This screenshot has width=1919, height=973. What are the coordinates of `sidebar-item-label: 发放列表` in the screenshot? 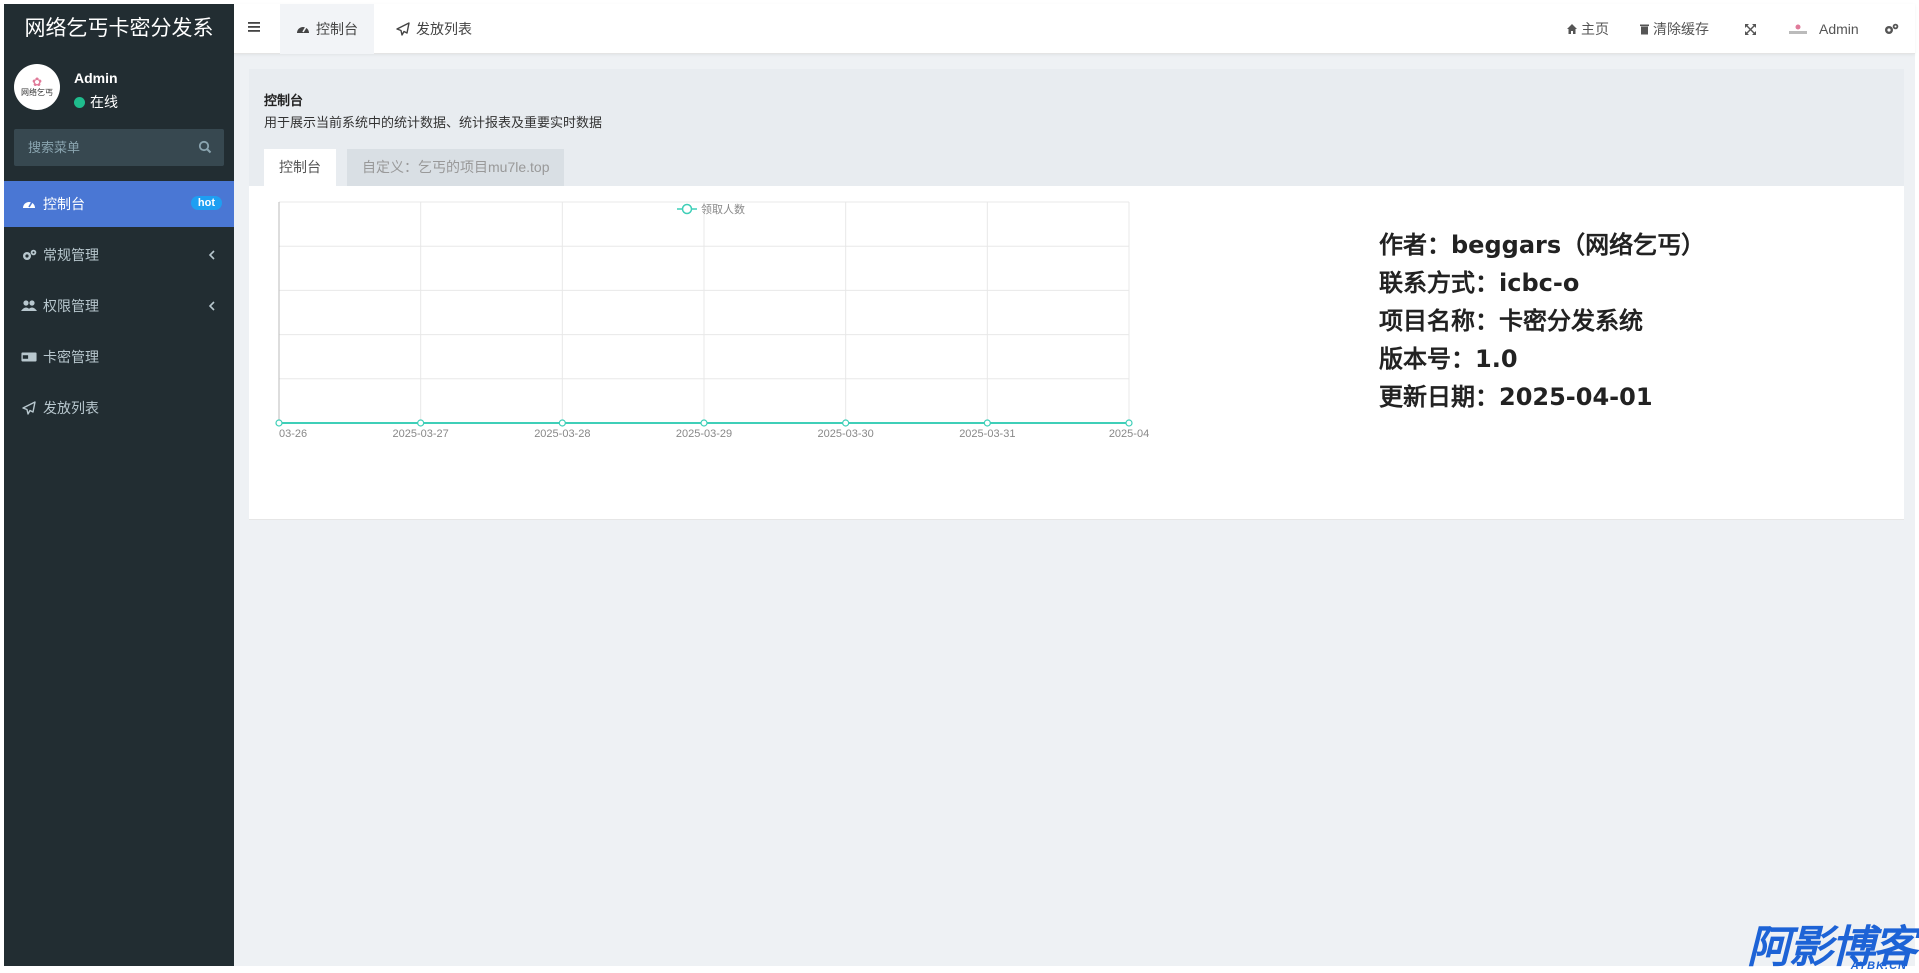 It's located at (71, 408).